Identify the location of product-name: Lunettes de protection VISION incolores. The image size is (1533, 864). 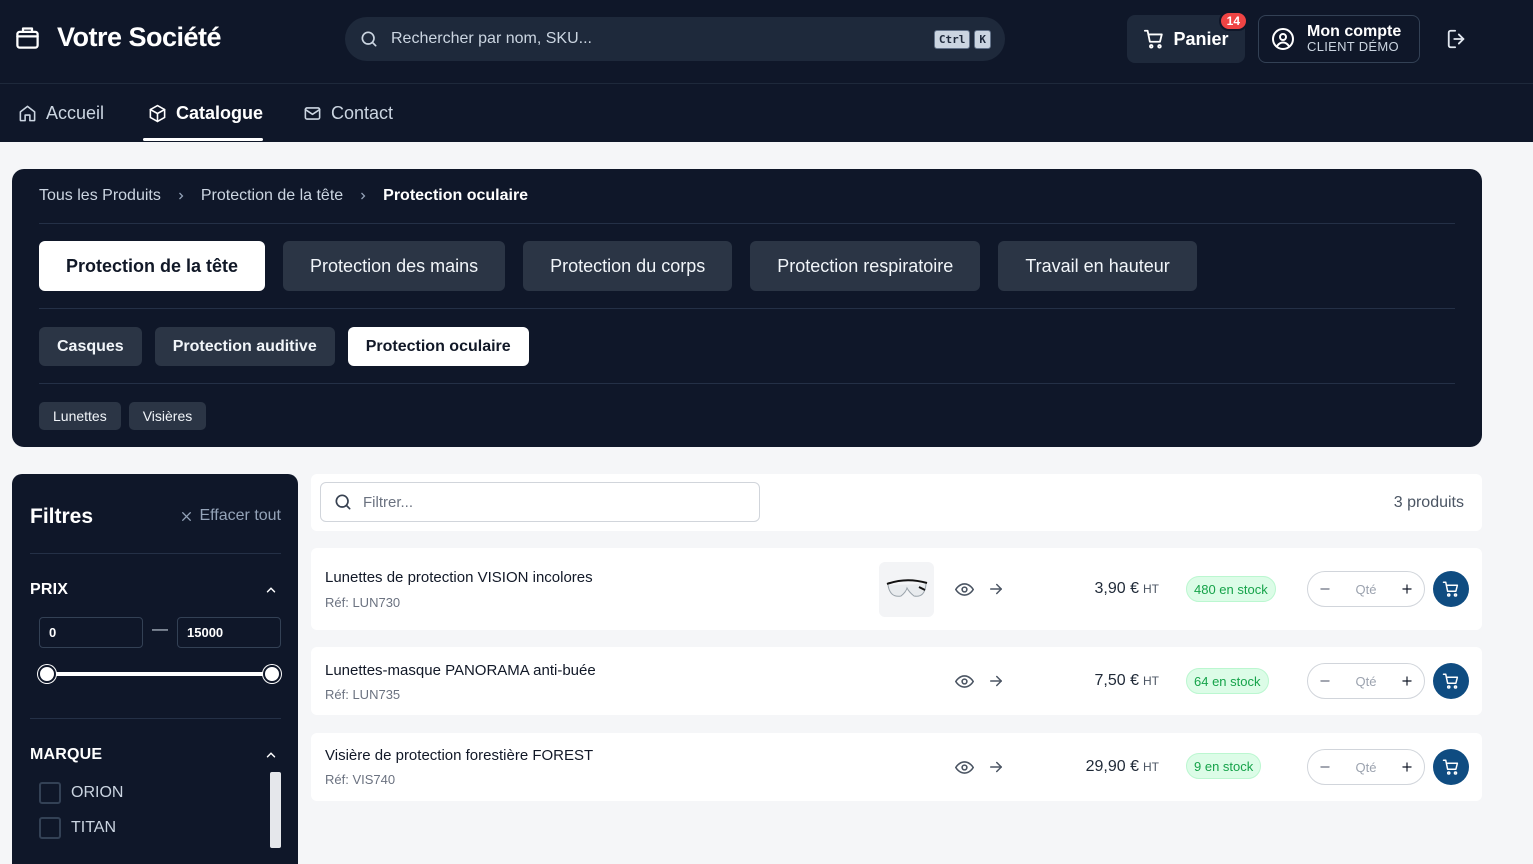
(459, 577).